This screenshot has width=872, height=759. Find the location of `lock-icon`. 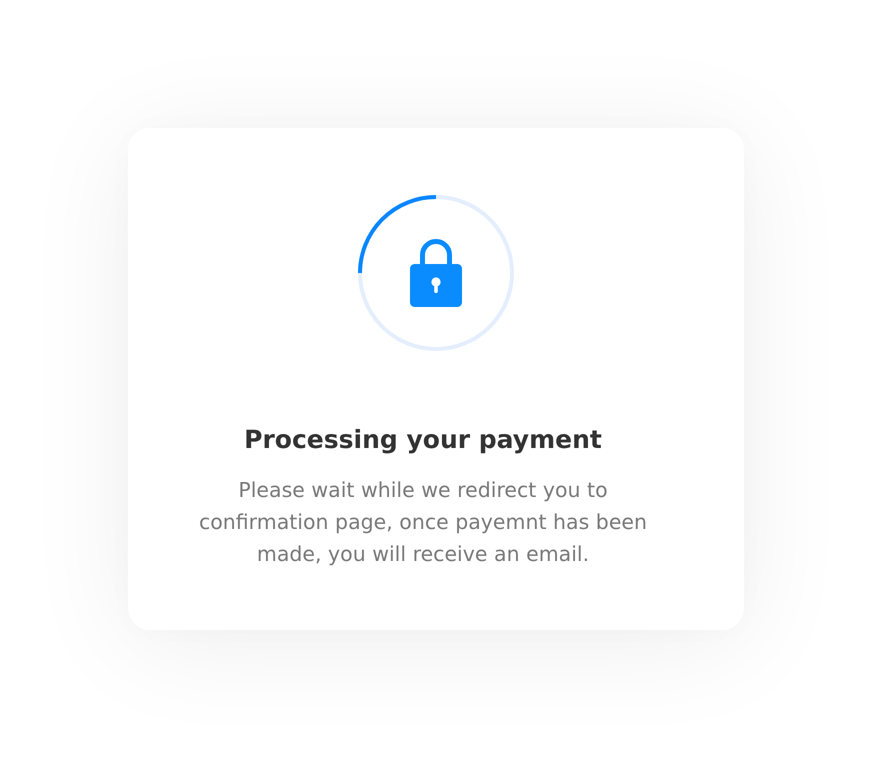

lock-icon is located at coordinates (436, 273).